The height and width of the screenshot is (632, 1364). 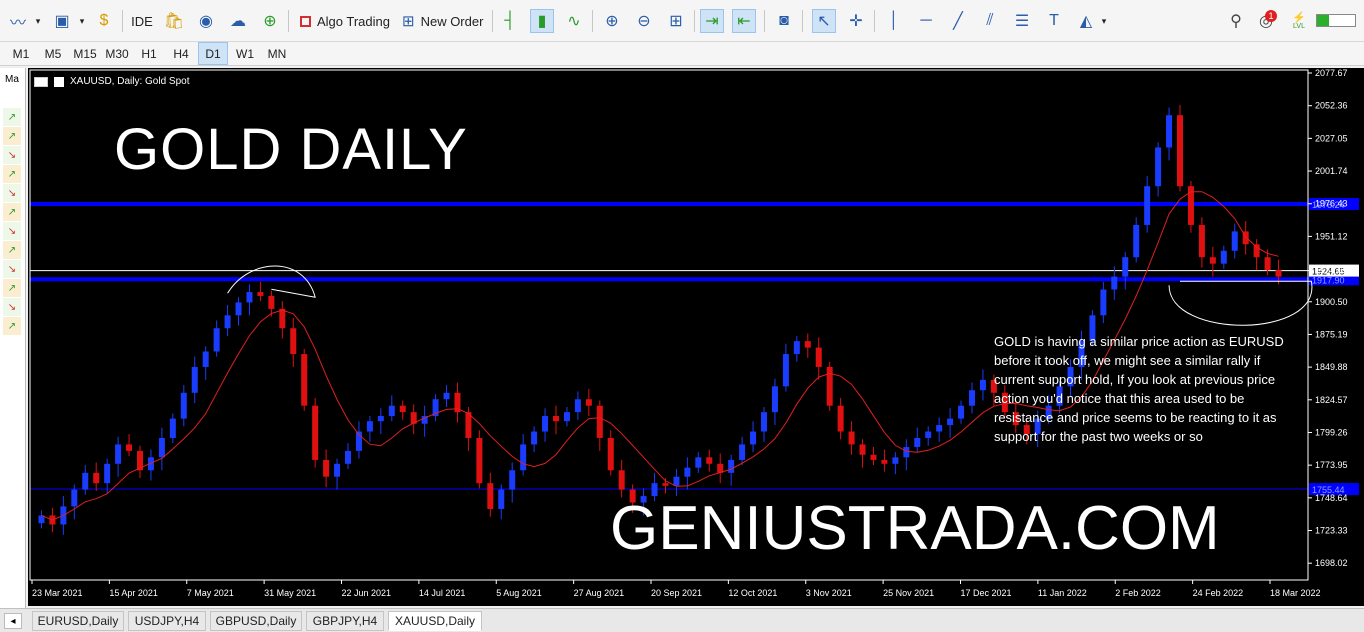 What do you see at coordinates (353, 21) in the screenshot?
I see `algo-trading-label: Algo Trading` at bounding box center [353, 21].